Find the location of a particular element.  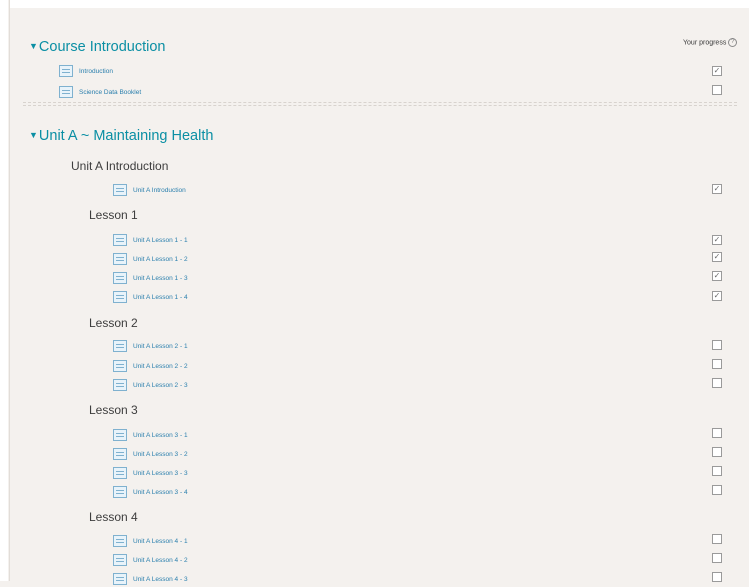

your-progress-label: Your progress is located at coordinates (705, 43).